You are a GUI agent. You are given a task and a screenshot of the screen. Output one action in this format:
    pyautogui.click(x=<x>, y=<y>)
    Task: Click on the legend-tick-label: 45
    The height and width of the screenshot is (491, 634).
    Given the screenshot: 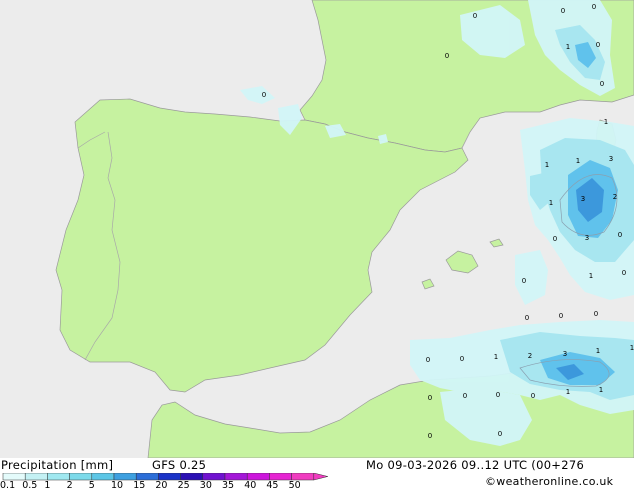 What is the action you would take?
    pyautogui.click(x=272, y=485)
    